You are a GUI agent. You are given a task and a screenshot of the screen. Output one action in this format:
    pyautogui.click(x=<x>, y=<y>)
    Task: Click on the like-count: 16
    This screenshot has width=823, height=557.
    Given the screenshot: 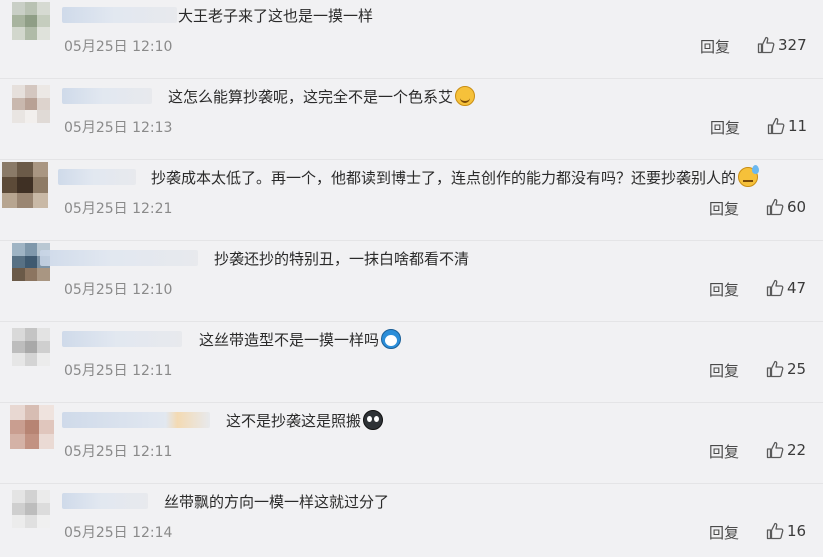 What is the action you would take?
    pyautogui.click(x=797, y=531)
    